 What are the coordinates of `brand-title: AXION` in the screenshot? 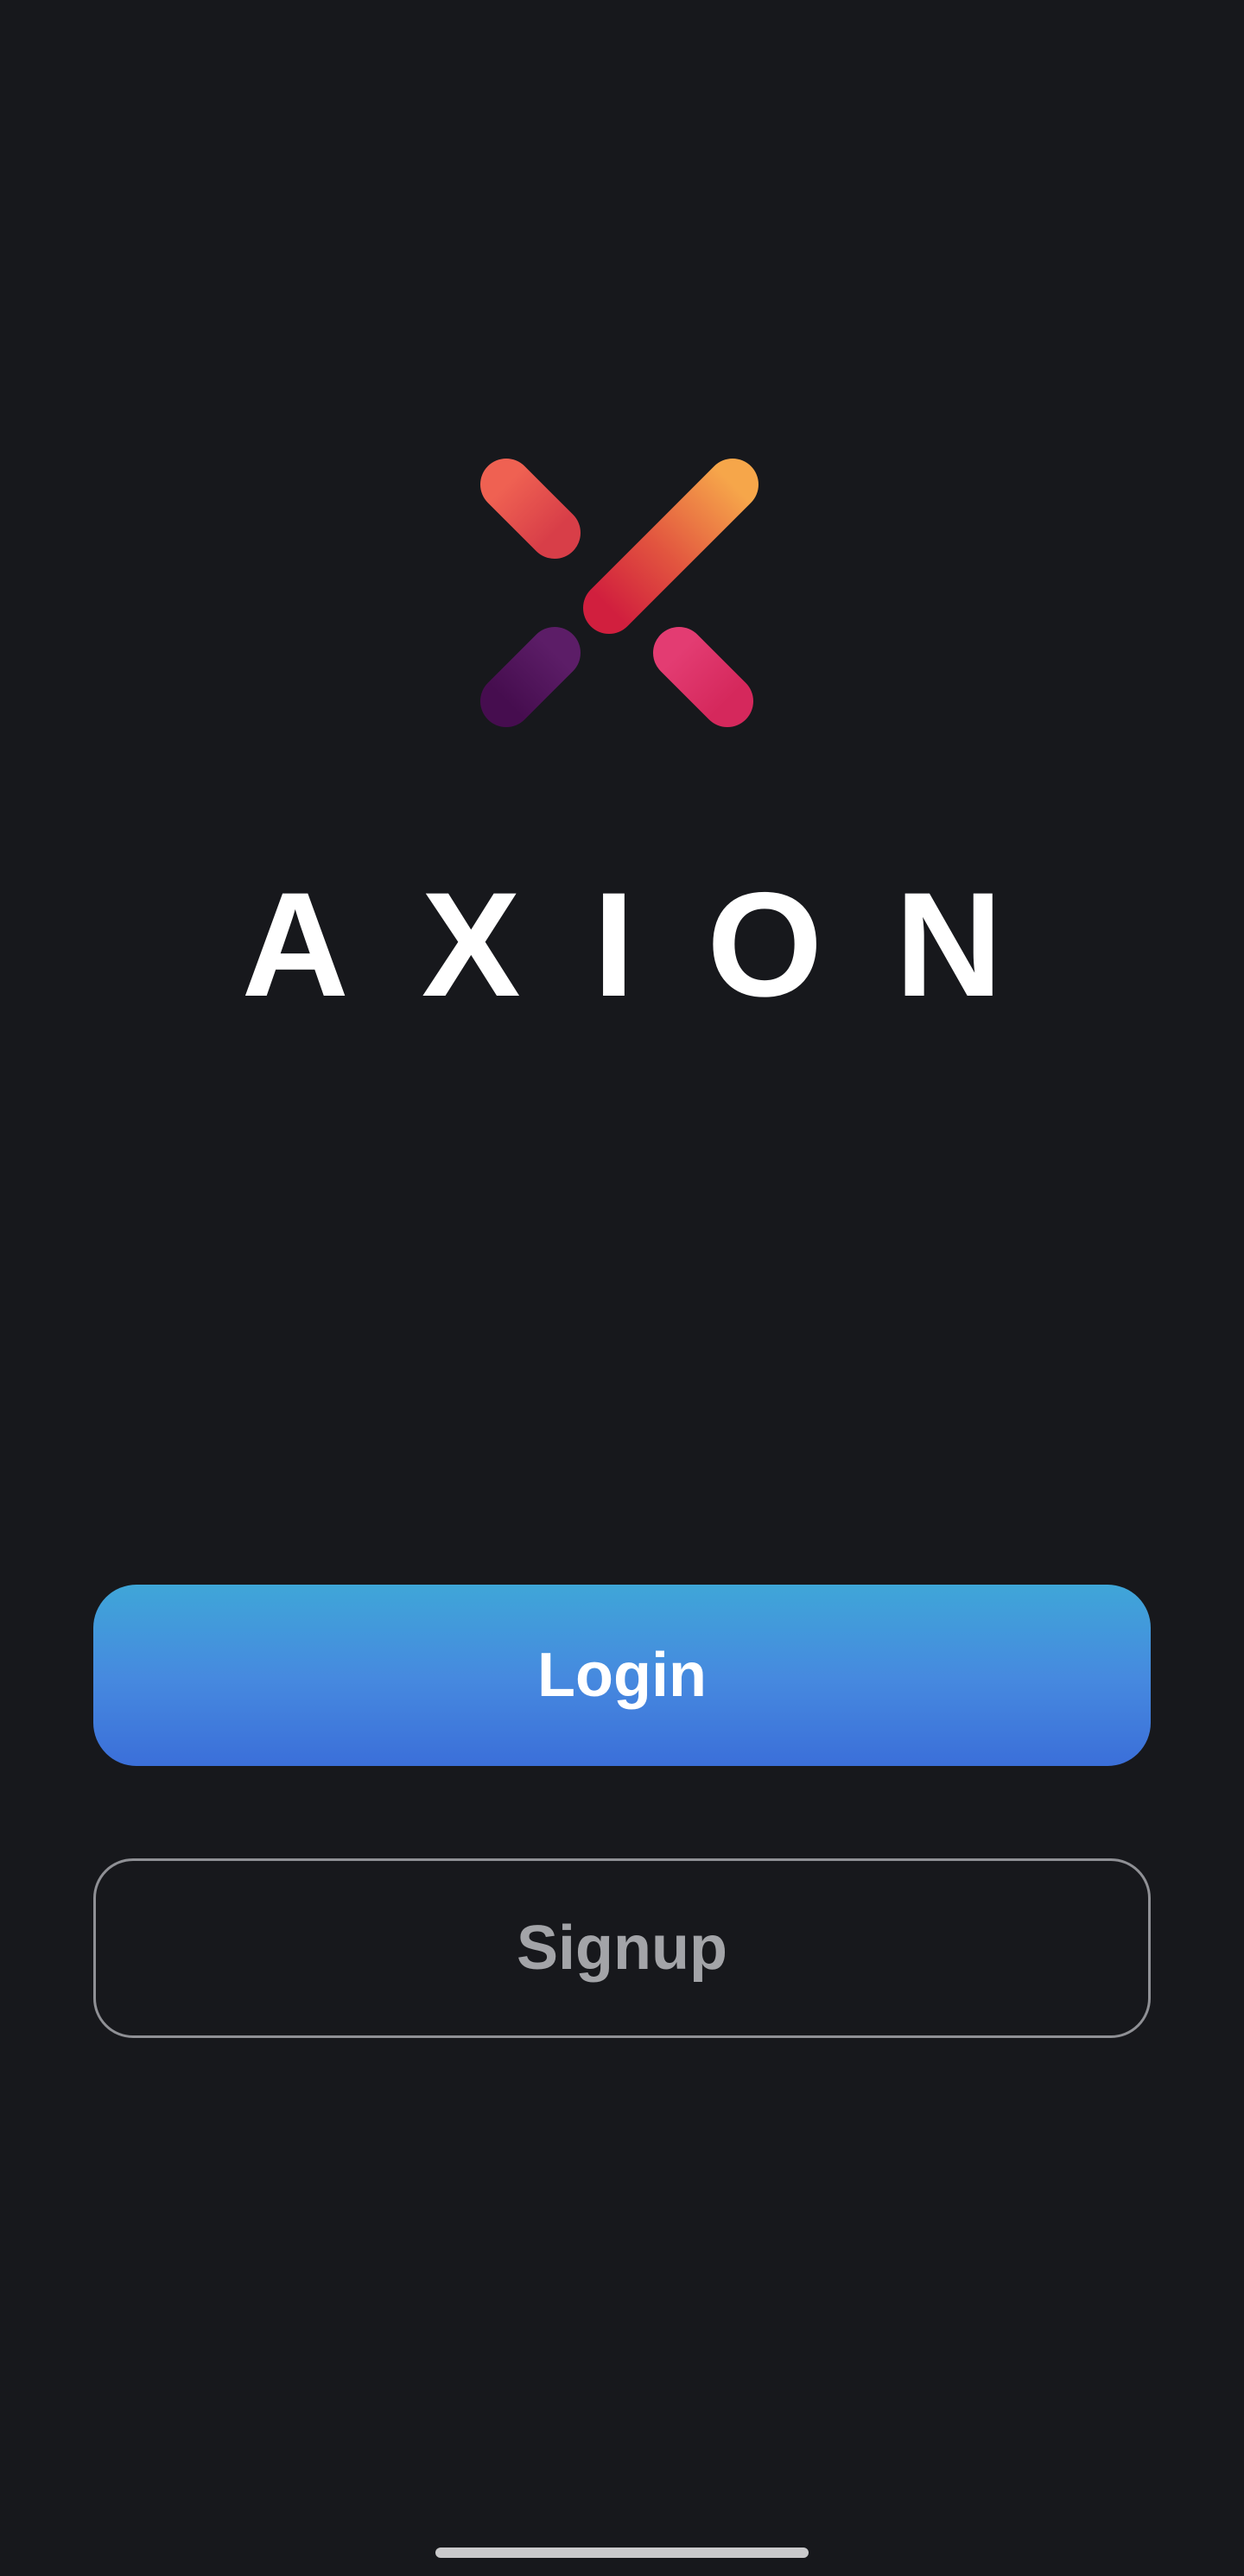 It's located at (658, 945).